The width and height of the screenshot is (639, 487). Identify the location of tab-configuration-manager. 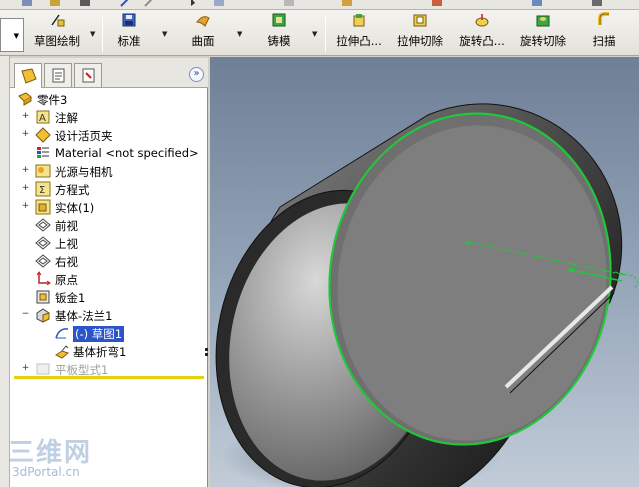
(88, 75).